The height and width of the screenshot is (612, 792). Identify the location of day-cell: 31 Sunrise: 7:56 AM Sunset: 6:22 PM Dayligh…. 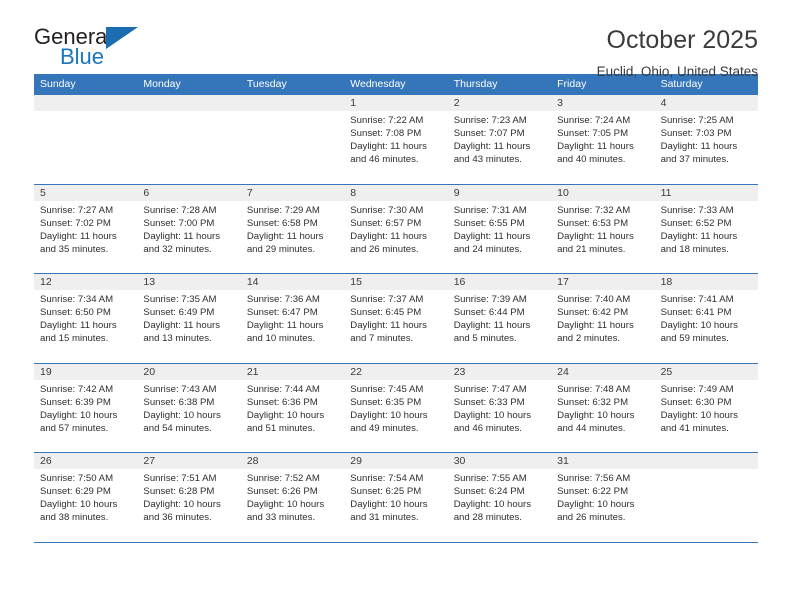
(603, 497).